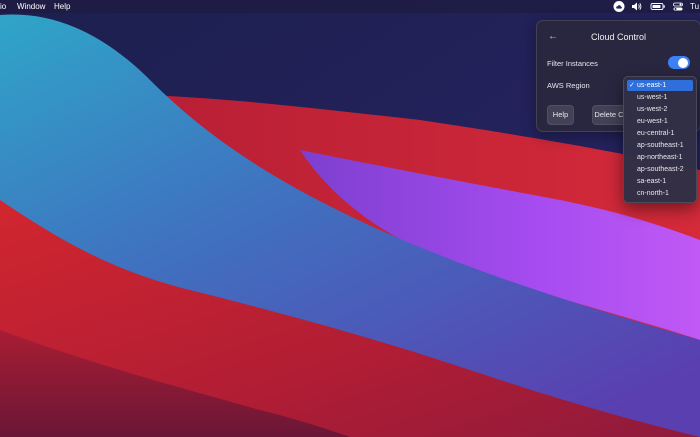  Describe the element at coordinates (560, 115) in the screenshot. I see `help-button: Help` at that location.